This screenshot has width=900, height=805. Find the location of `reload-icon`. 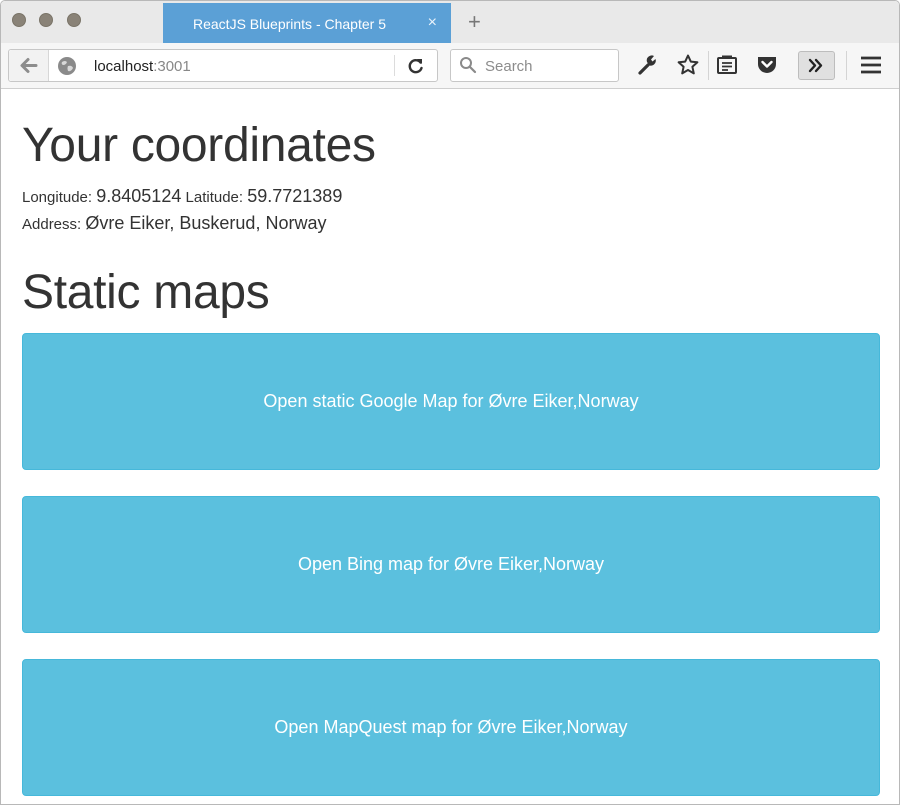

reload-icon is located at coordinates (416, 66).